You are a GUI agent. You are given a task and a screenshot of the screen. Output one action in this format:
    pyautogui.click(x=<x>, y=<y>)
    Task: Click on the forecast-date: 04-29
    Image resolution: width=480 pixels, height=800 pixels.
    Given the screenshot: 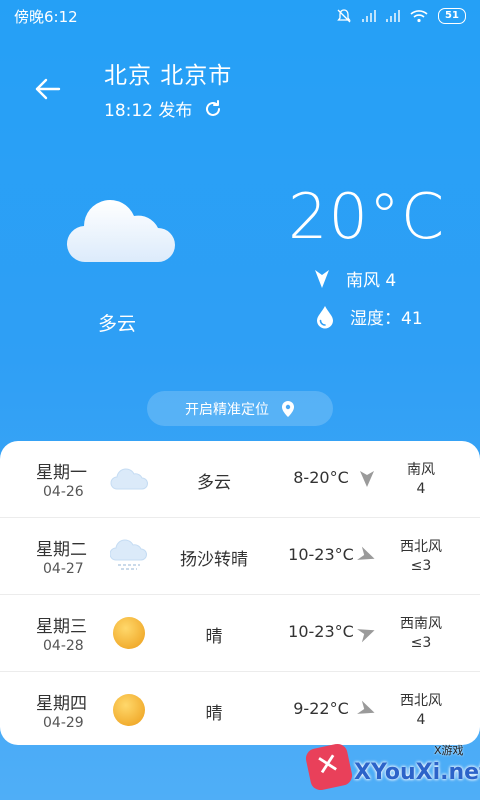 What is the action you would take?
    pyautogui.click(x=63, y=723)
    